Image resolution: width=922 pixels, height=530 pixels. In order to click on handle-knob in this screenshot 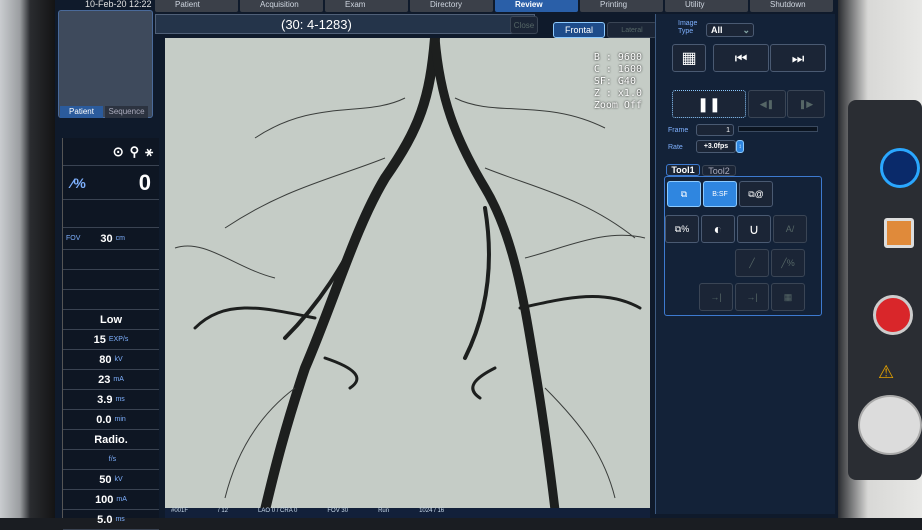, I will do `click(890, 425)`.